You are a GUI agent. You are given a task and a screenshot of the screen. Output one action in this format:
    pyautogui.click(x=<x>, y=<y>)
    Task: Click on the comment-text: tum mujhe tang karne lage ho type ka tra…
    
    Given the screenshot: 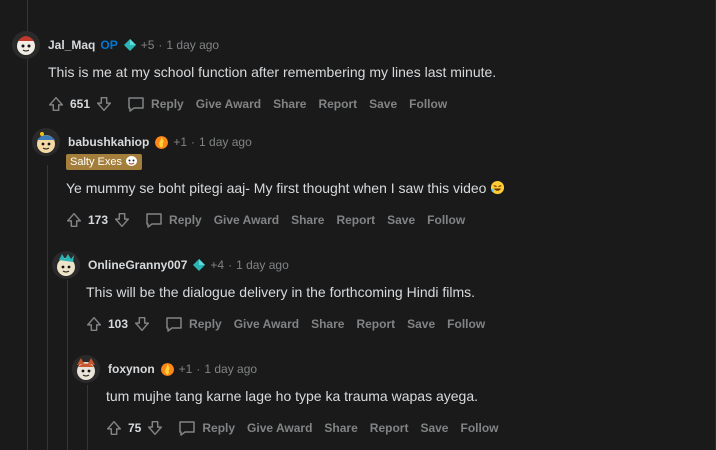 What is the action you would take?
    pyautogui.click(x=292, y=396)
    